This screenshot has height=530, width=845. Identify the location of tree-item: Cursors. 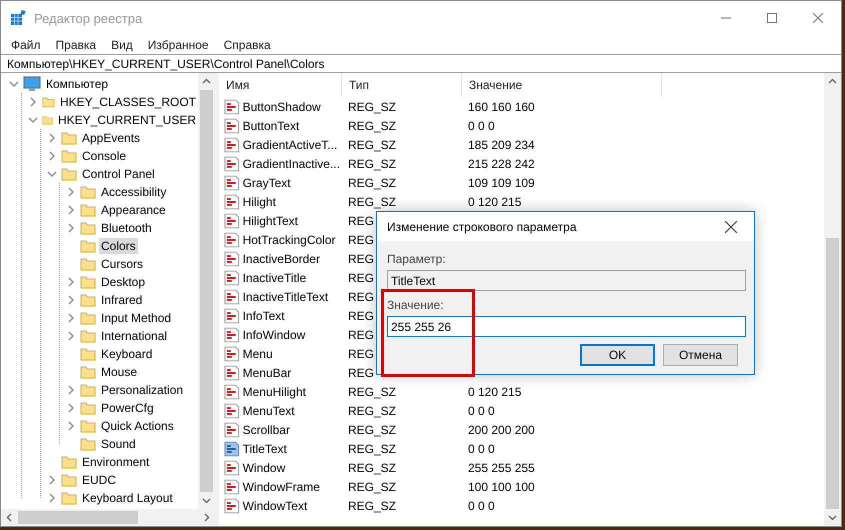
(122, 264).